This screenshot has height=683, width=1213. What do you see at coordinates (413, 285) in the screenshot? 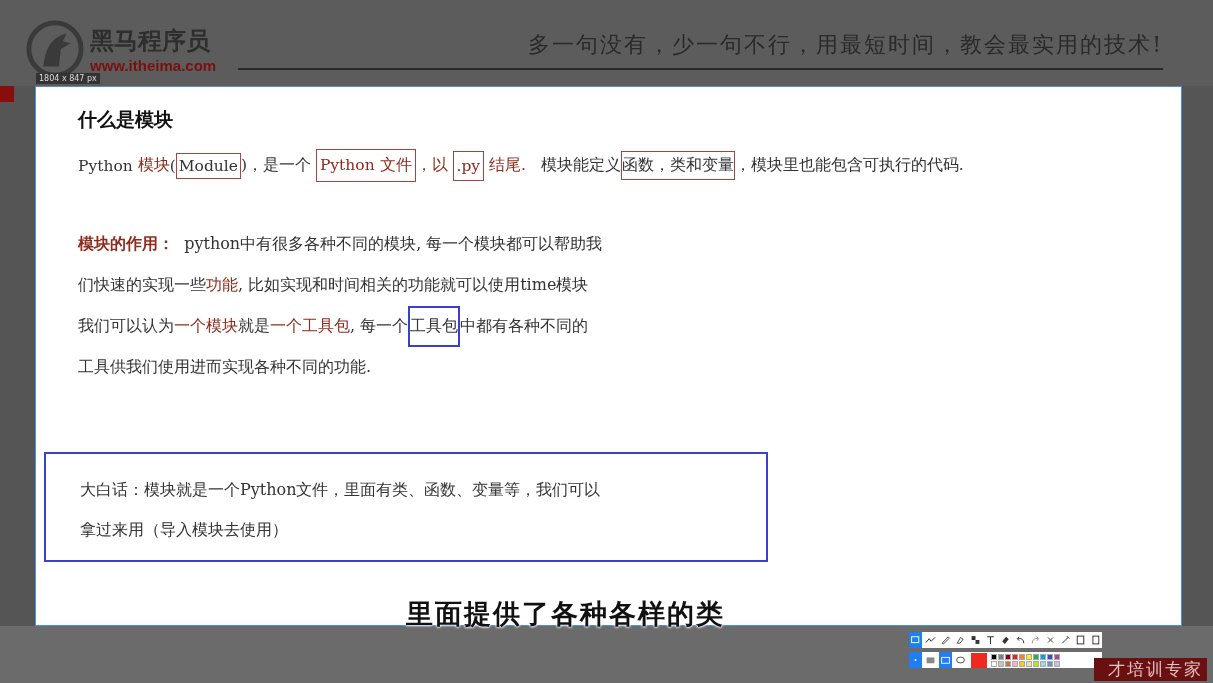
I see `slide-text: , 比如实现和时间相关的功能就可以使用time模块` at bounding box center [413, 285].